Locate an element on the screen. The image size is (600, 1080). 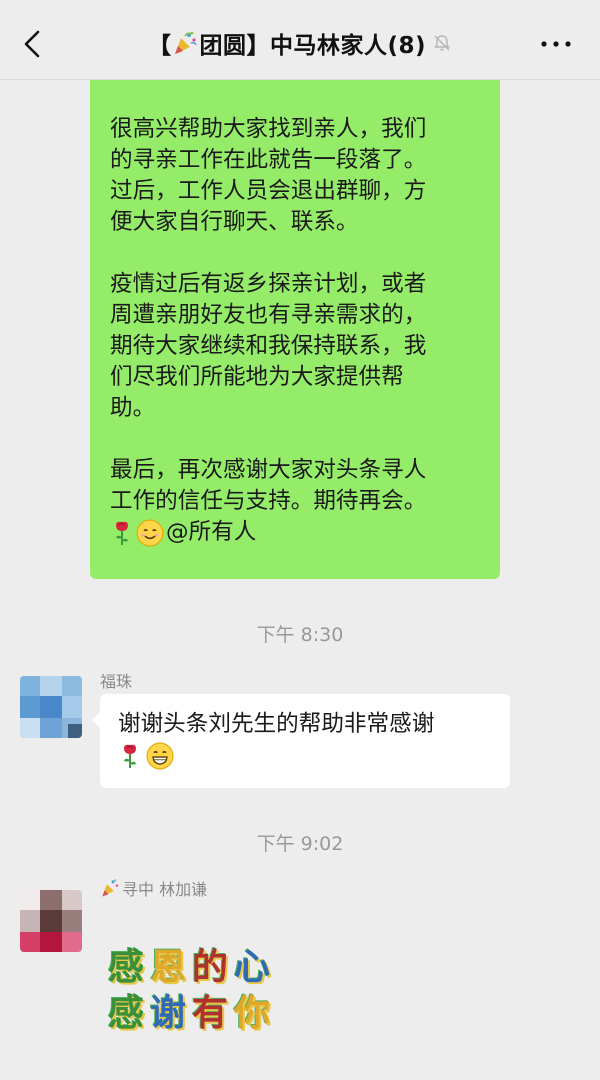
title-group-name: 团圆】中马林家人(8) is located at coordinates (313, 46).